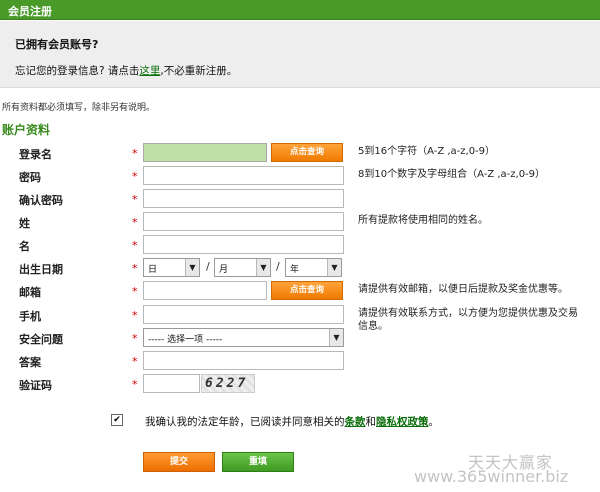  I want to click on password-label: 密码, so click(30, 177).